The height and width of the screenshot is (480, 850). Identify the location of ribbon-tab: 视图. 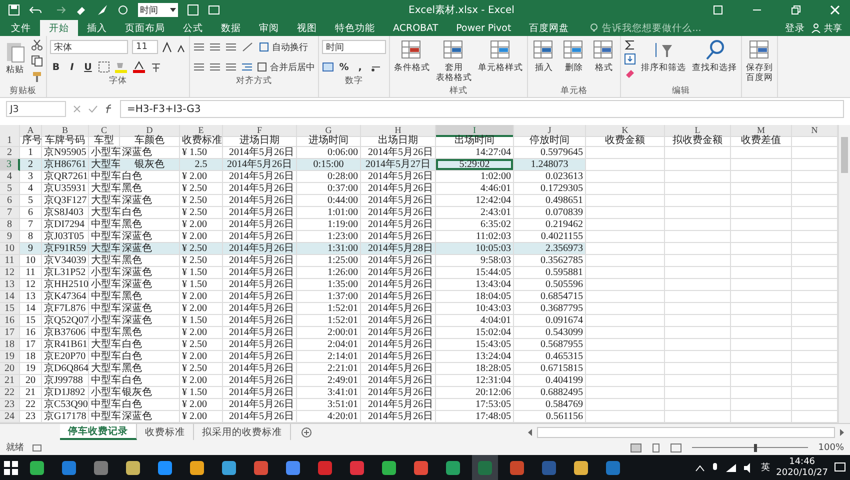
(307, 28).